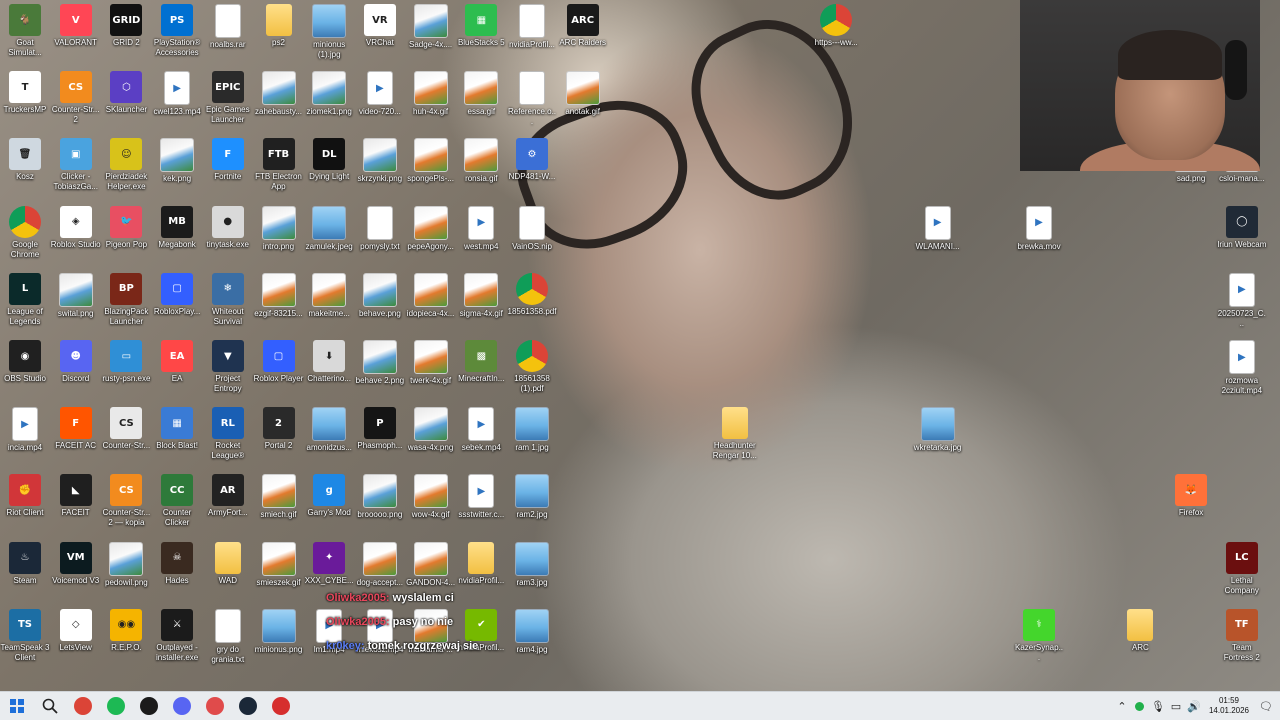  I want to click on desktop-icon: sigma-4x.gif, so click(481, 295).